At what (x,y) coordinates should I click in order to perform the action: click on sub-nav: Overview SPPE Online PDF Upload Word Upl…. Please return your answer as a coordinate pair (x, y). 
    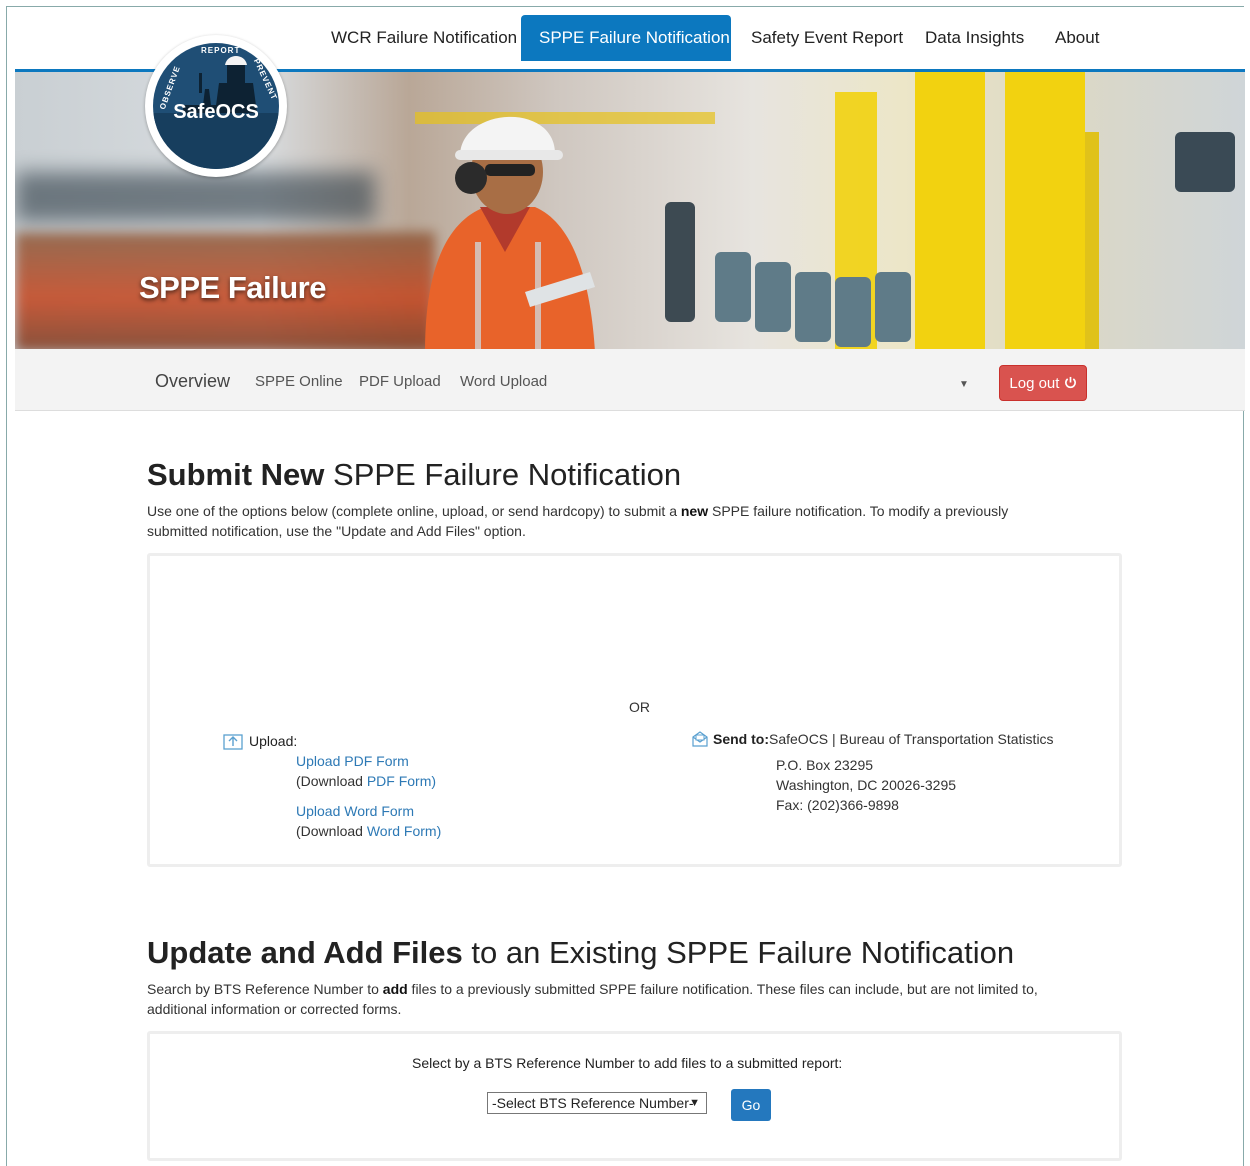
    Looking at the image, I should click on (630, 380).